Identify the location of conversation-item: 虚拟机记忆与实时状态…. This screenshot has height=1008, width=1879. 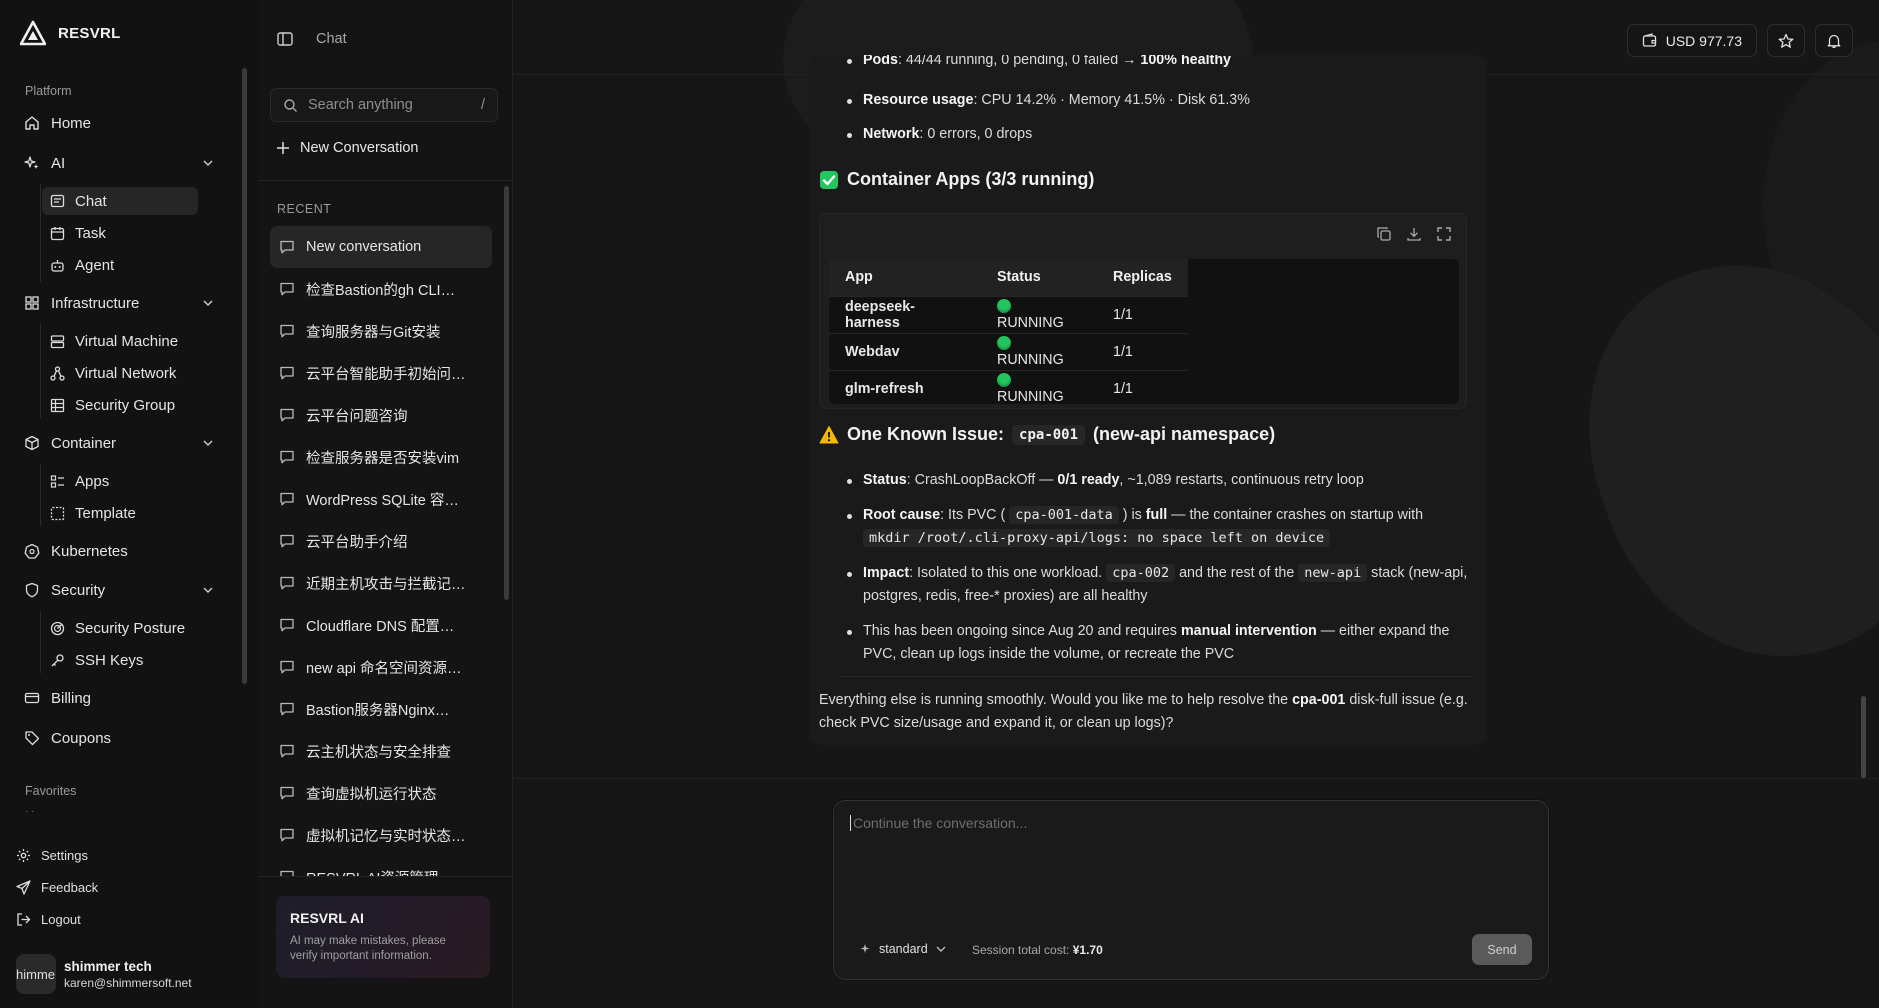
(381, 835).